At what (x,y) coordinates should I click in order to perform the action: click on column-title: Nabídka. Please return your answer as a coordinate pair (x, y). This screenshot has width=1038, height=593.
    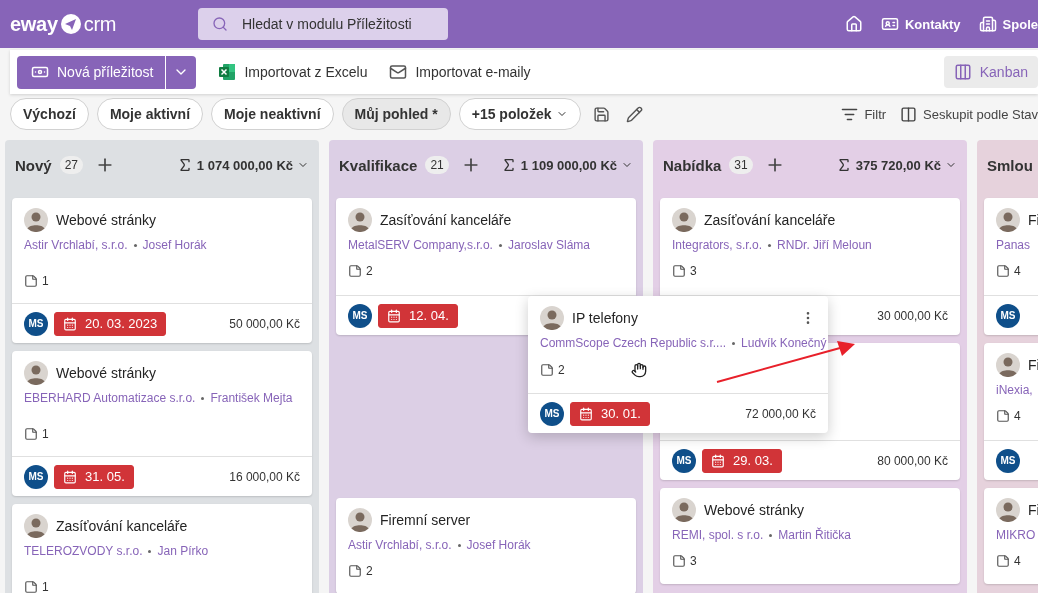
    Looking at the image, I should click on (692, 165).